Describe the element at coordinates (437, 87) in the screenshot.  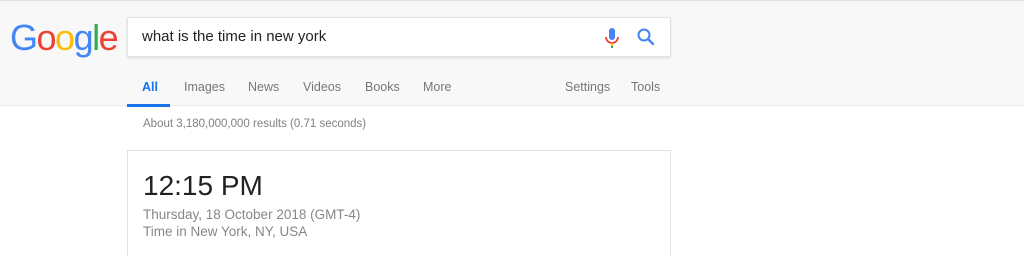
I see `tab-more: More` at that location.